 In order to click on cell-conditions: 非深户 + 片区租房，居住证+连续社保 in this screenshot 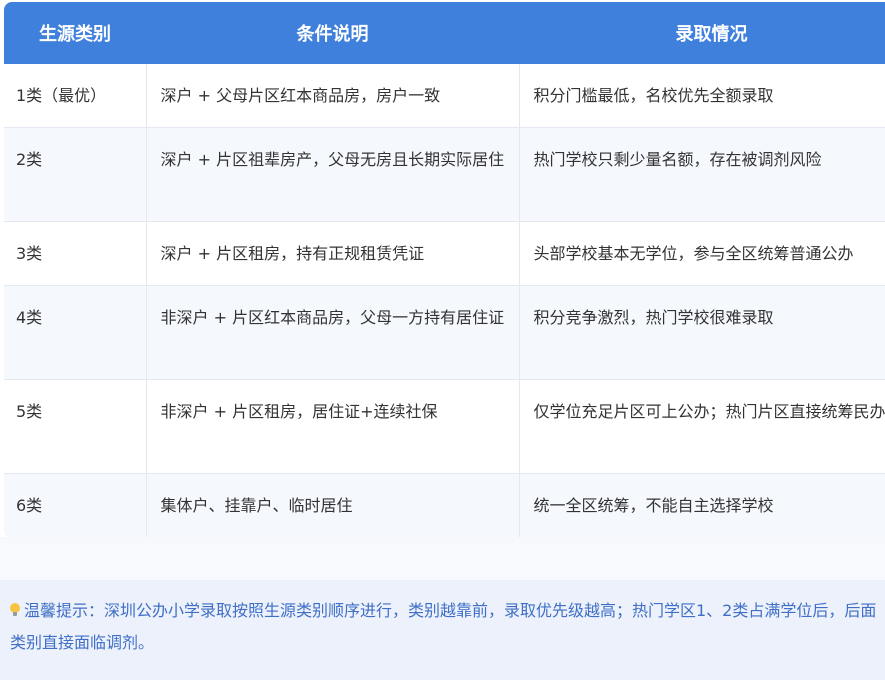, I will do `click(333, 426)`.